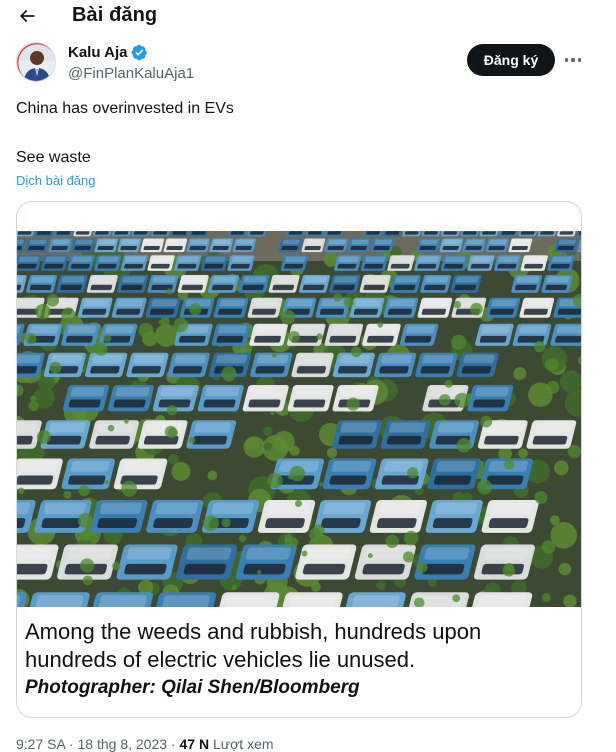 This screenshot has width=616, height=752. What do you see at coordinates (115, 15) in the screenshot?
I see `page-title: Bài đăng` at bounding box center [115, 15].